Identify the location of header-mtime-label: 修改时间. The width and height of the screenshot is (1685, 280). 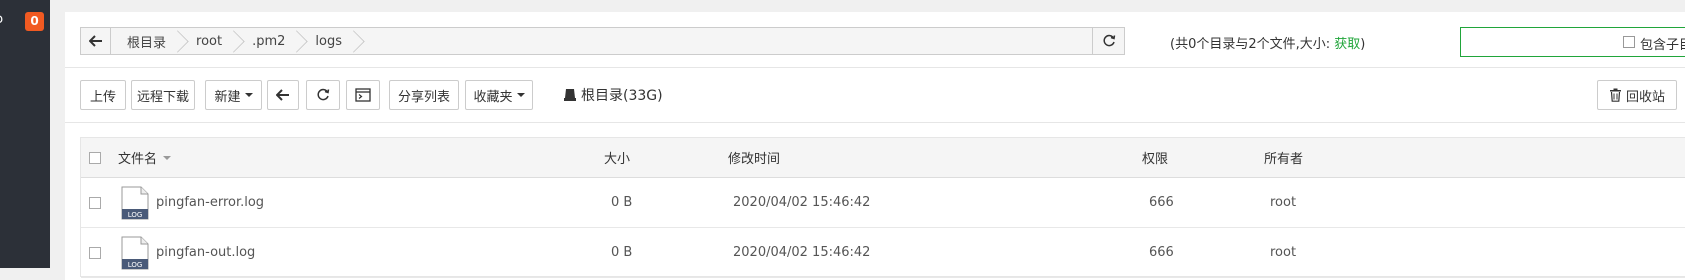
(754, 159).